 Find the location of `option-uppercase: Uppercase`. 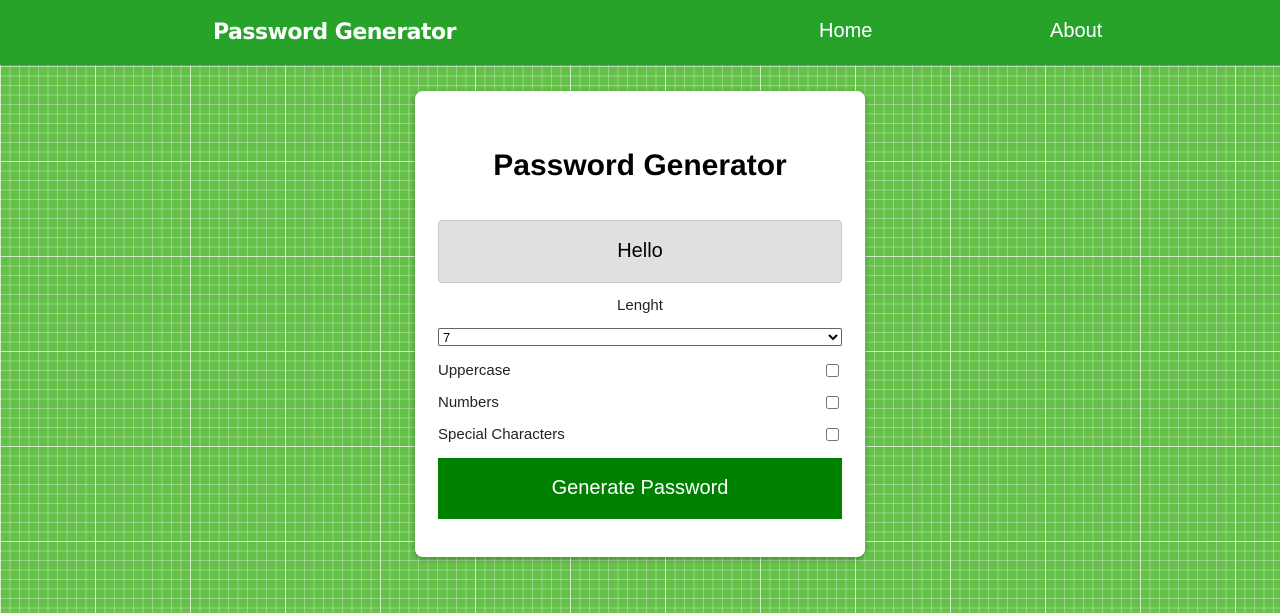

option-uppercase: Uppercase is located at coordinates (640, 370).